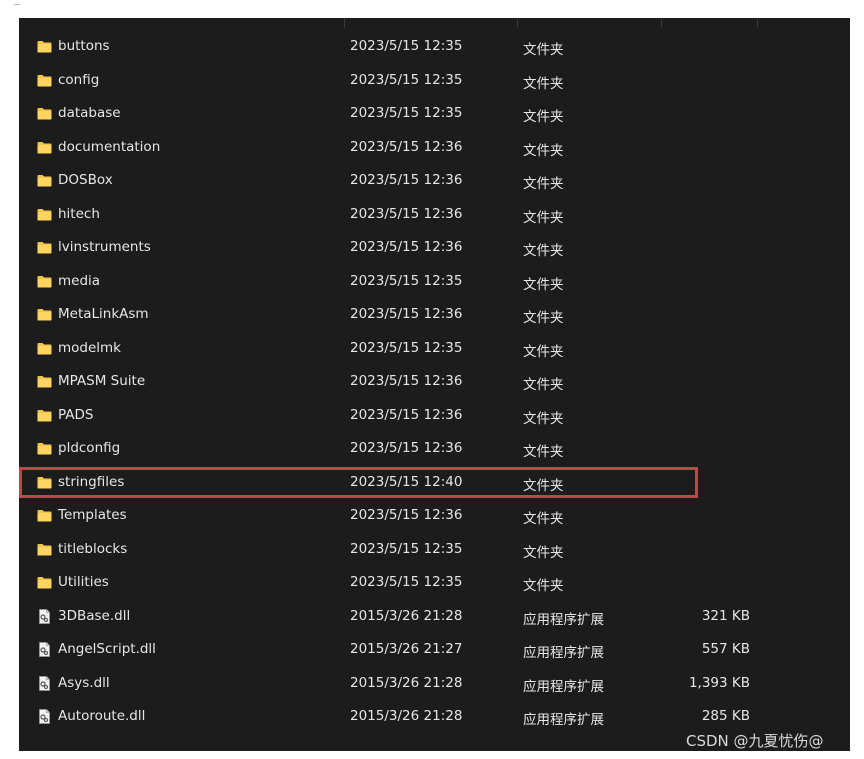 This screenshot has height=759, width=864. I want to click on file-name: PADS, so click(76, 414).